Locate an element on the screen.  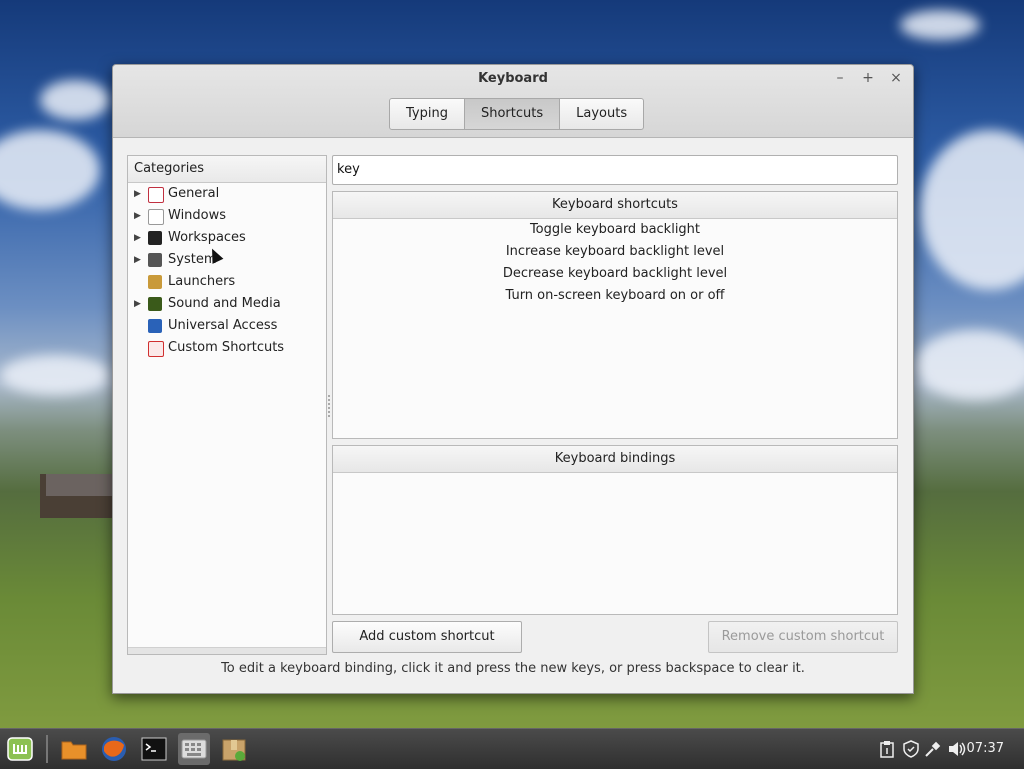
launchers-icon is located at coordinates (155, 282).